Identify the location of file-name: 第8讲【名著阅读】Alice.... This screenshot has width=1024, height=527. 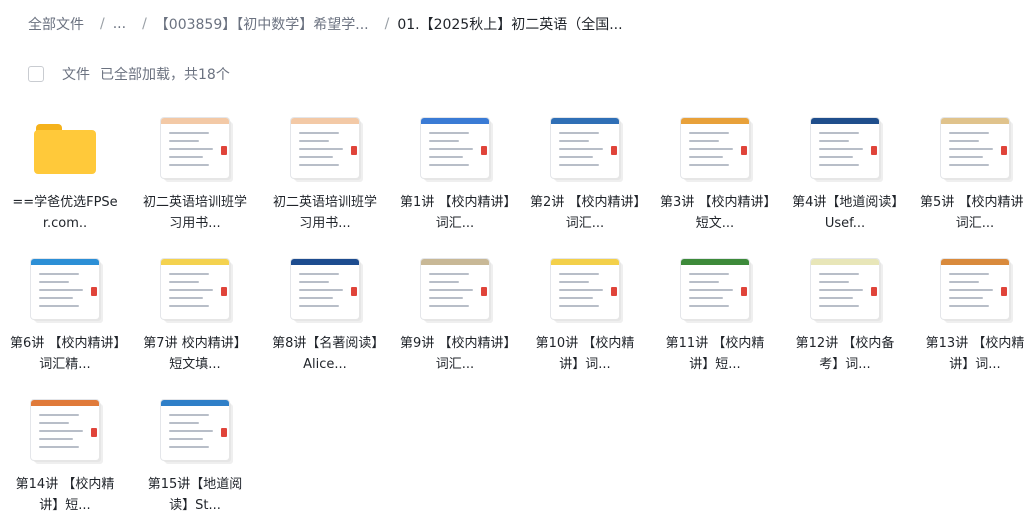
(325, 354).